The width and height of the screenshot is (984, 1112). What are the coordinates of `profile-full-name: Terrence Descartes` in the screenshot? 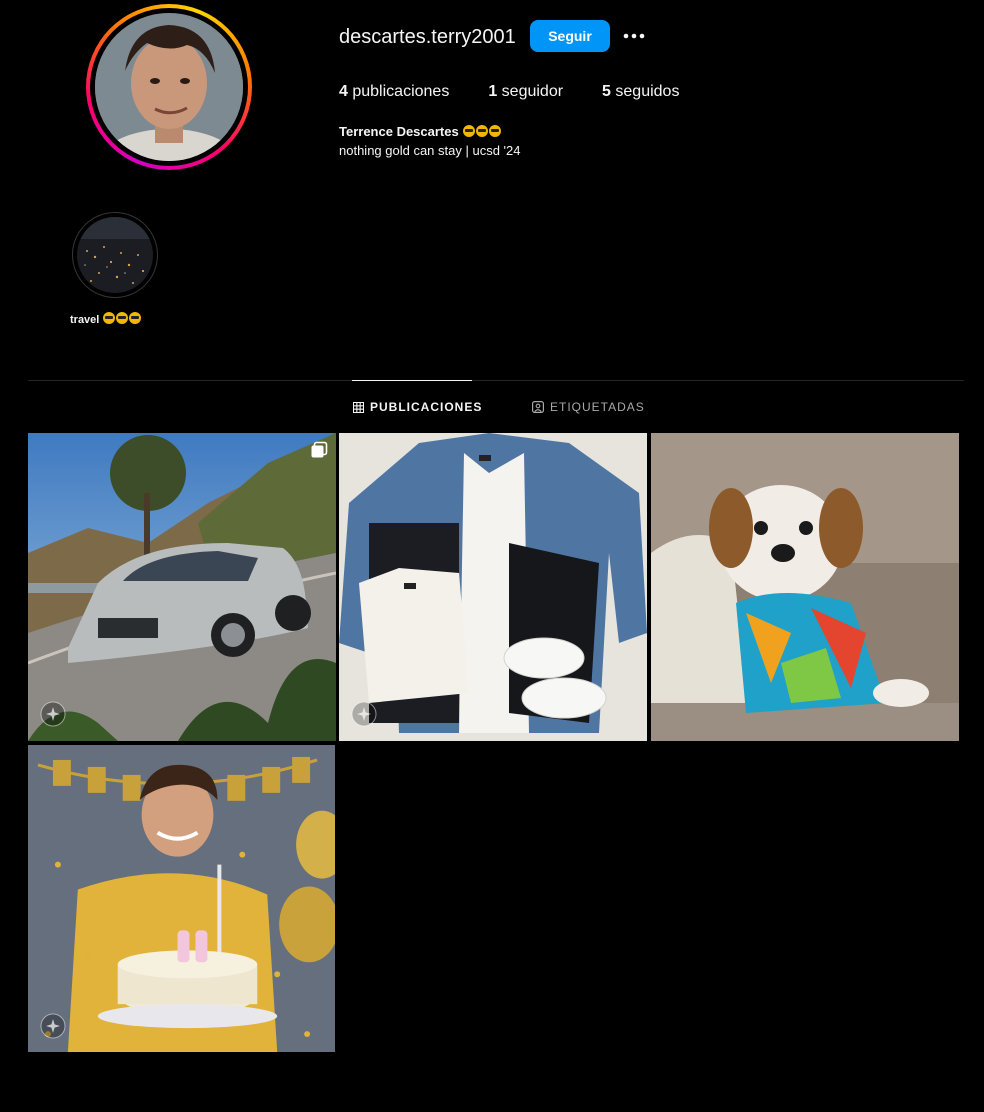 It's located at (399, 131).